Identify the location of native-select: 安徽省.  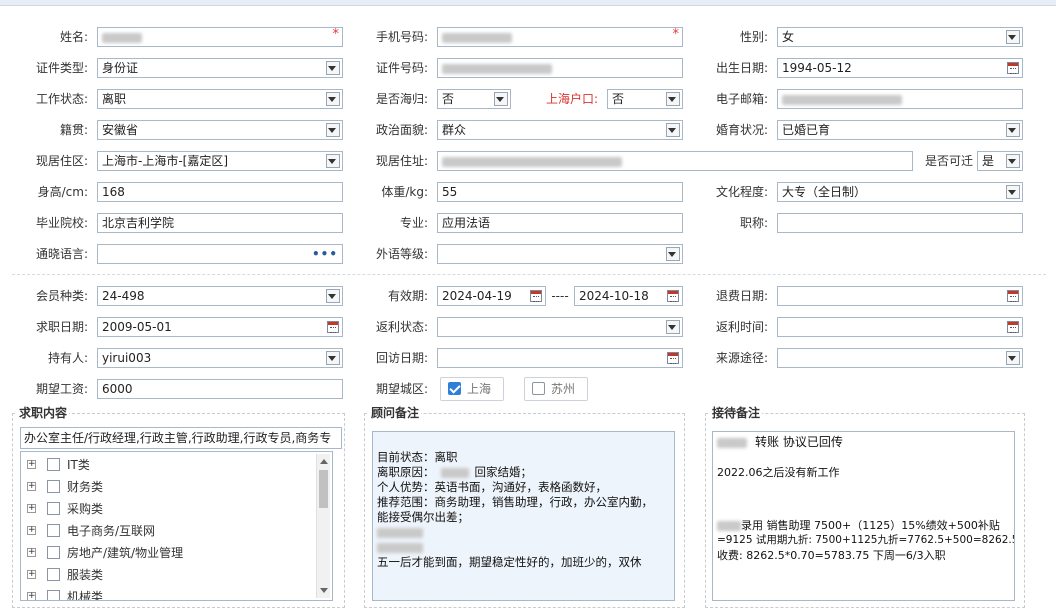
(220, 130).